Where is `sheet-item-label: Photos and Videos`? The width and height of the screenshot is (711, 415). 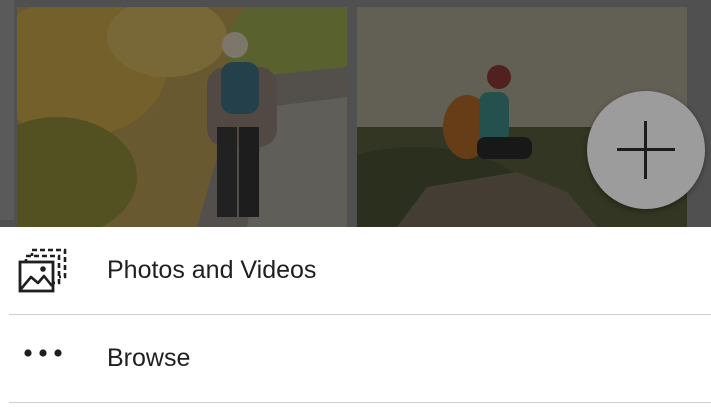 sheet-item-label: Photos and Videos is located at coordinates (212, 270).